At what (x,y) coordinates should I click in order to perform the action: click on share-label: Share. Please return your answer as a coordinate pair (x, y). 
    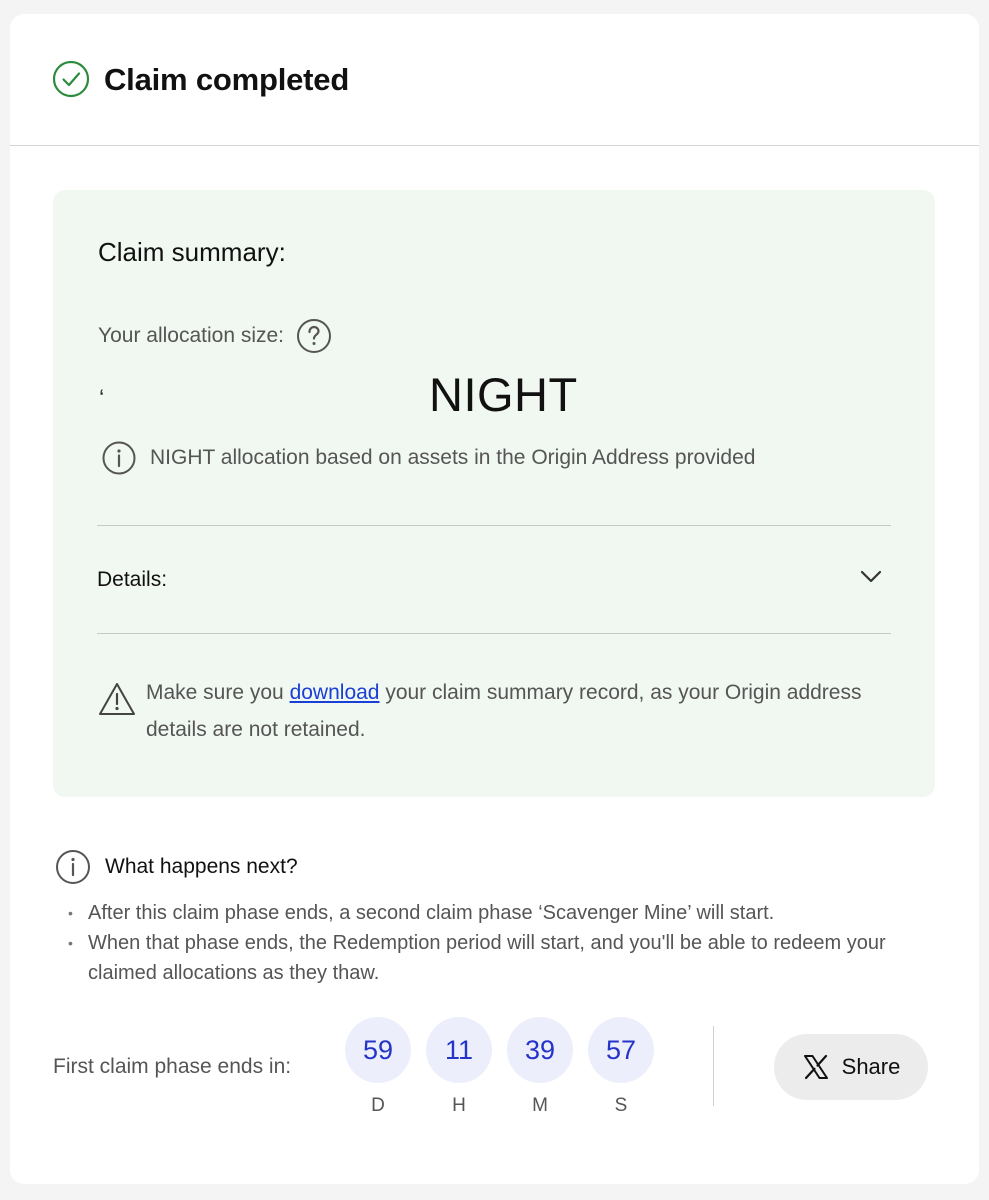
    Looking at the image, I should click on (871, 1066).